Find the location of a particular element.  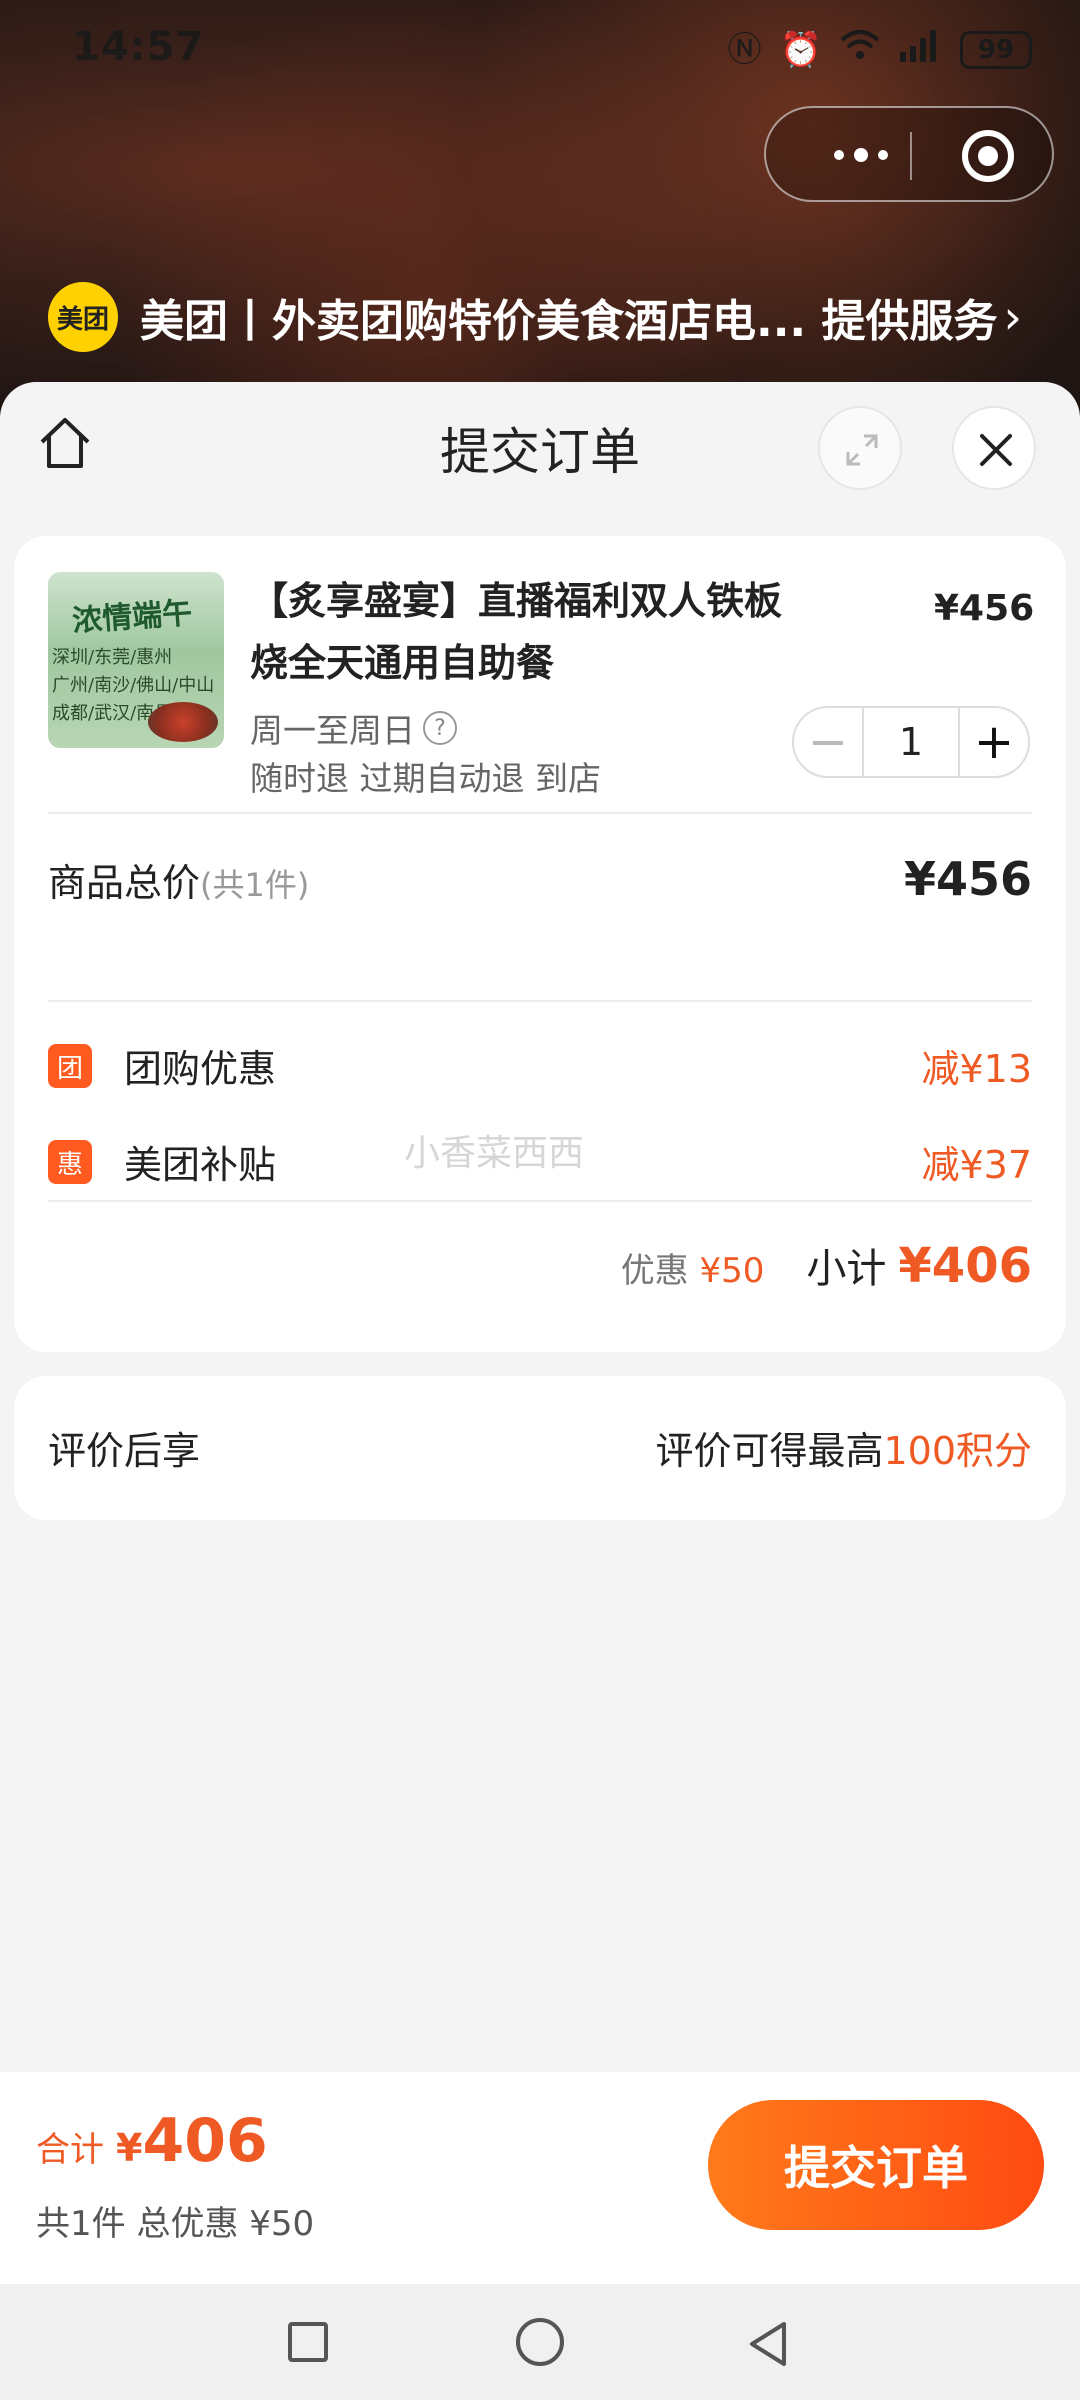

subtotal-row: 优惠 ¥50 小计 ¥406 is located at coordinates (540, 1271).